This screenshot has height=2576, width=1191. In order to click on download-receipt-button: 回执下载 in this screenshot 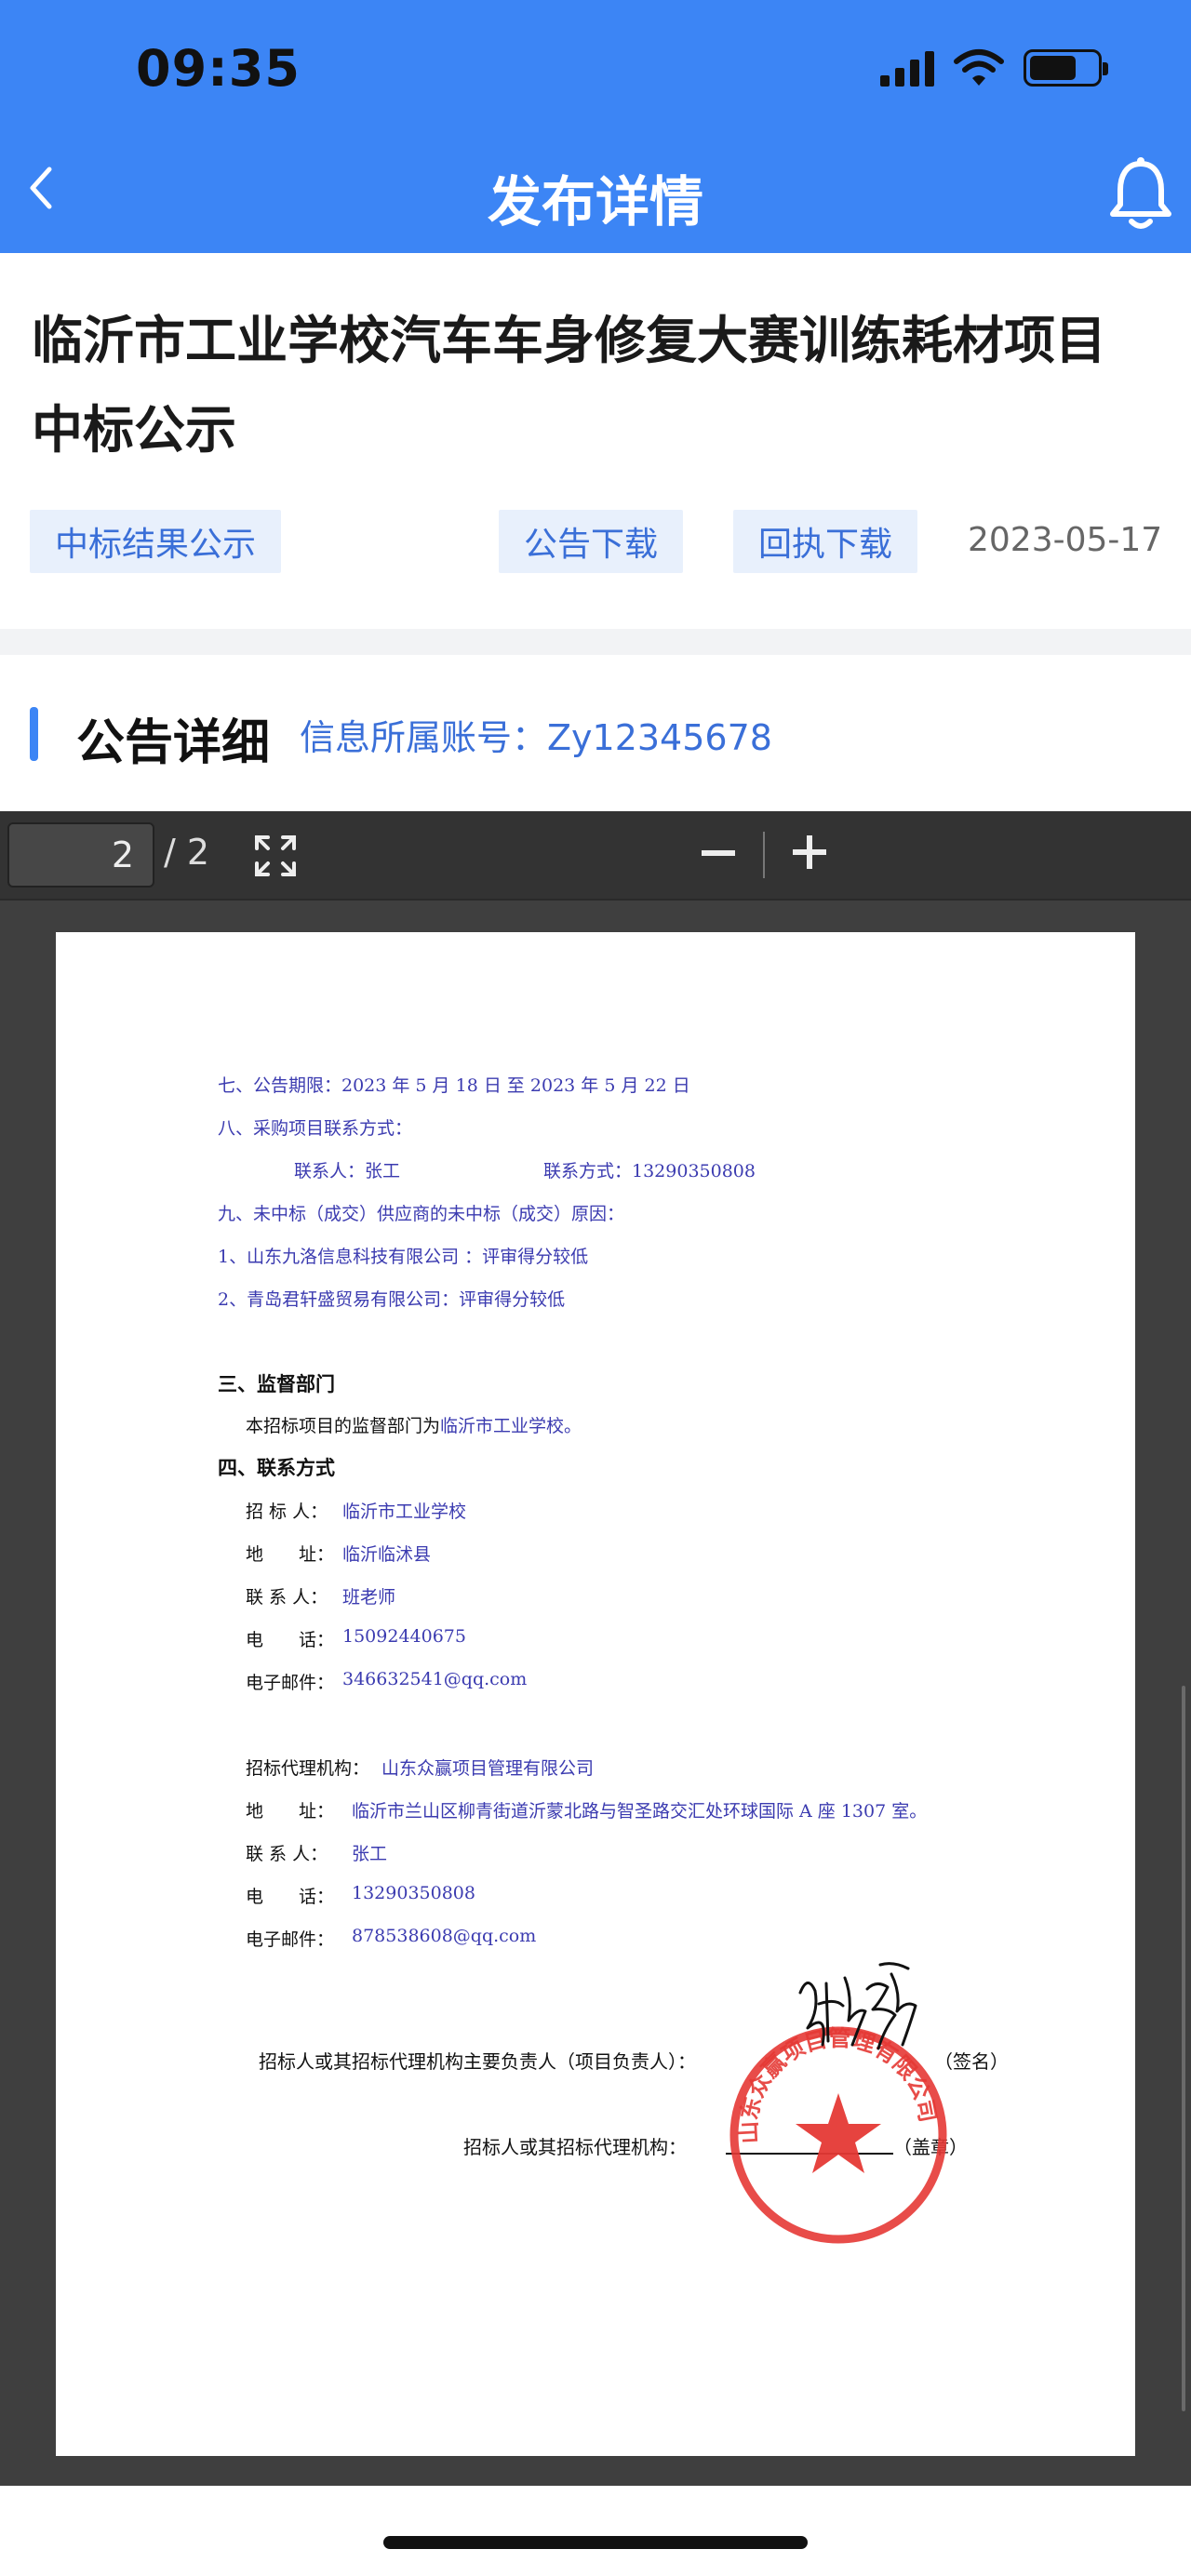, I will do `click(825, 541)`.